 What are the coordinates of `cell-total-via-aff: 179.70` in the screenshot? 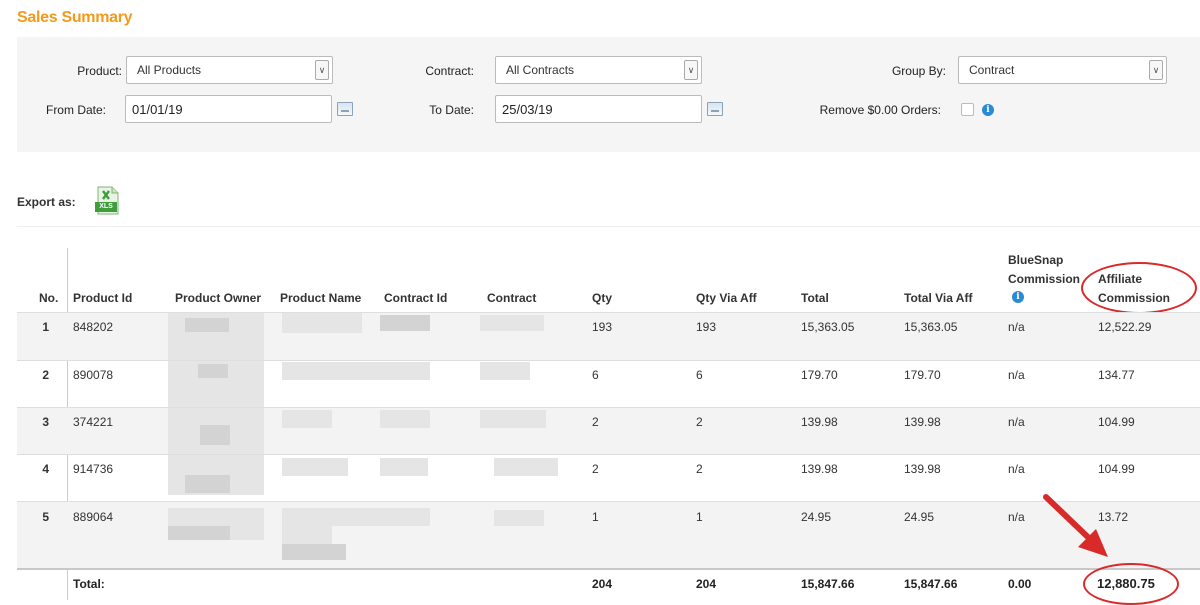 It's located at (922, 375).